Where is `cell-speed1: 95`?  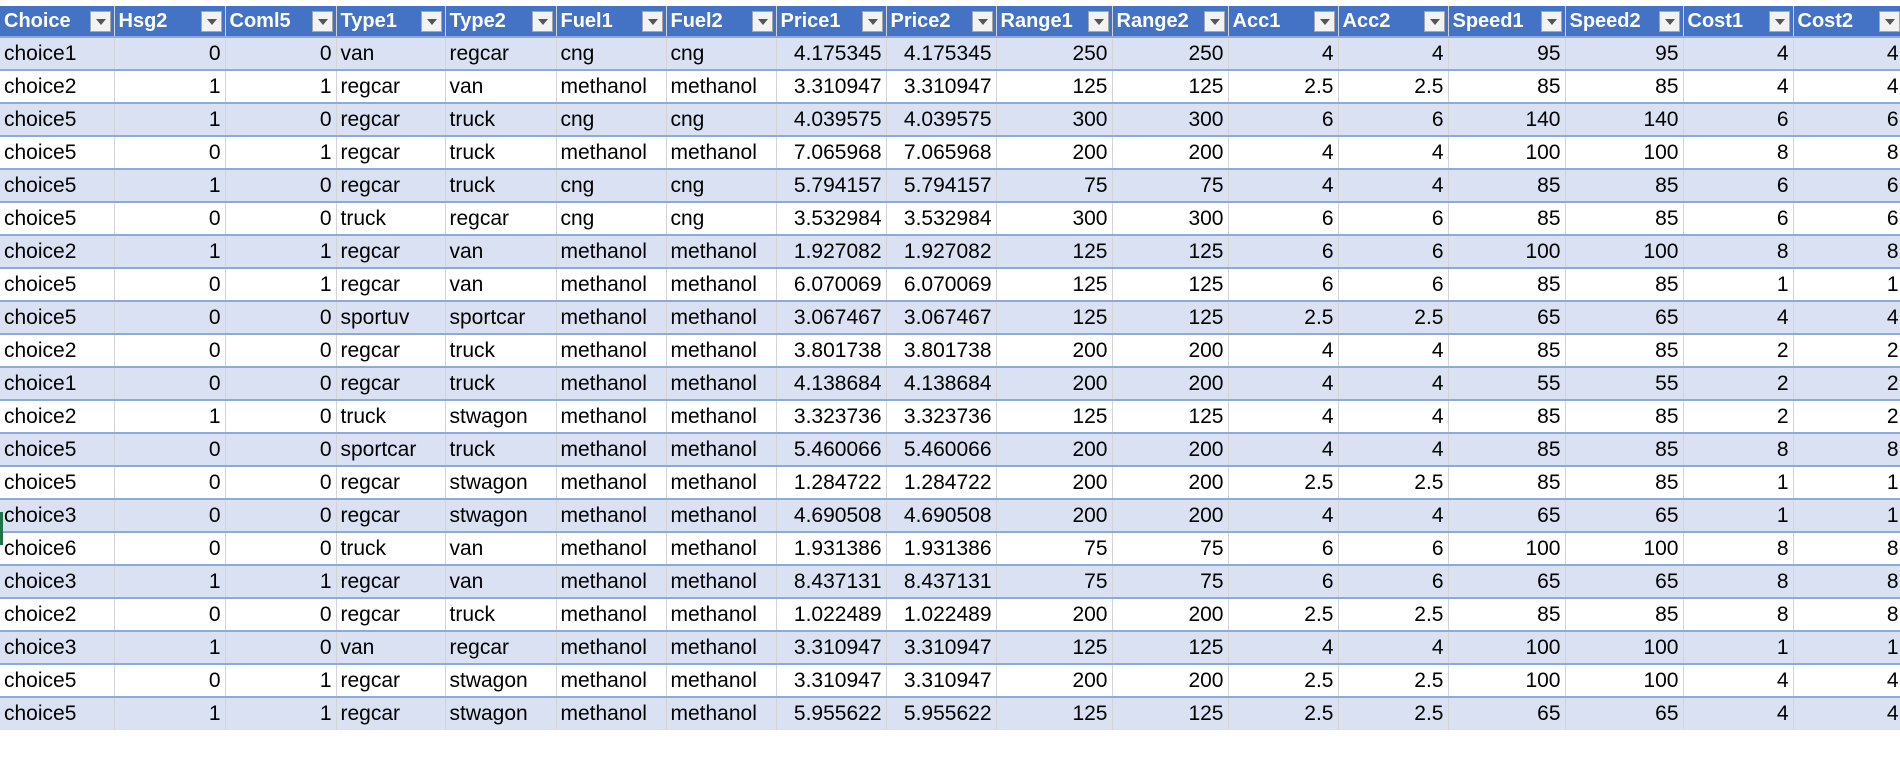 cell-speed1: 95 is located at coordinates (1507, 53).